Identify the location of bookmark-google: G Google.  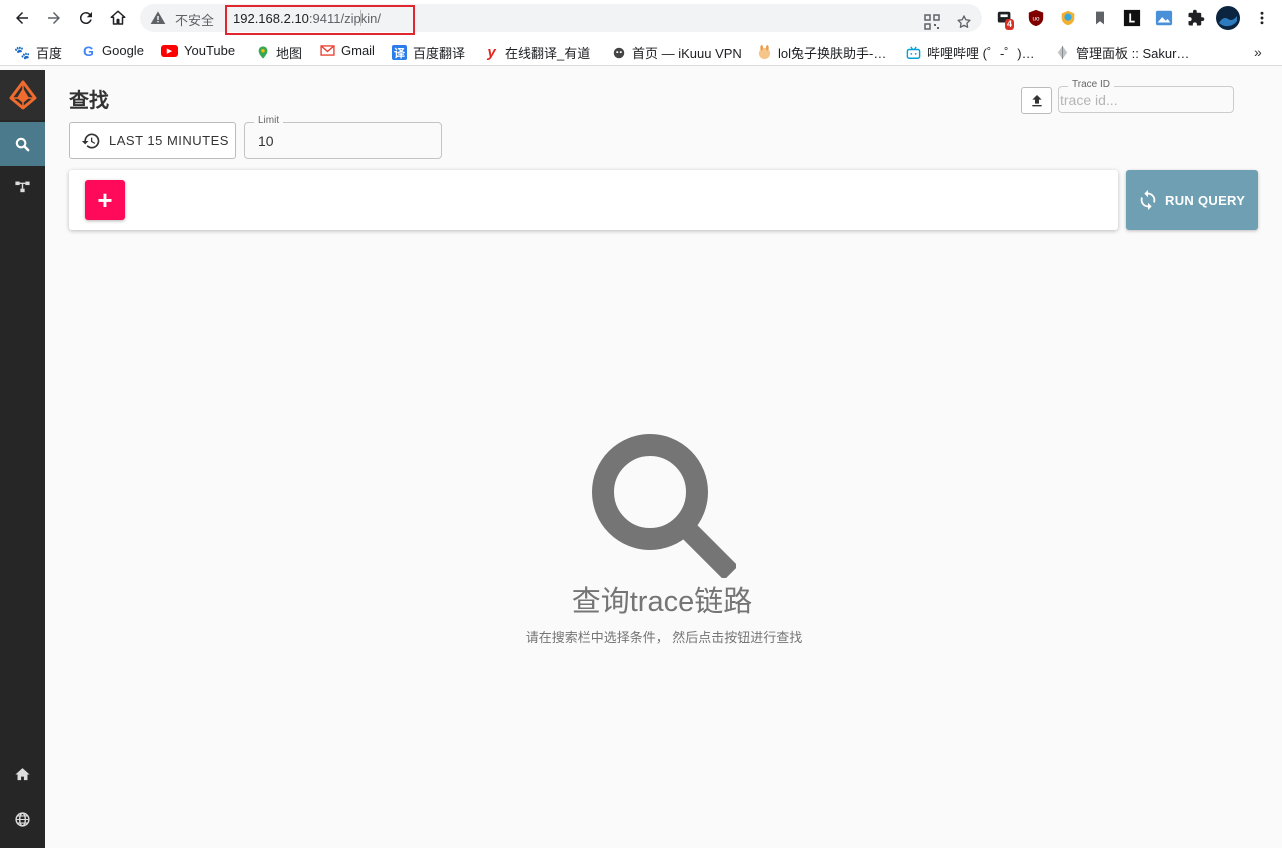
(112, 50).